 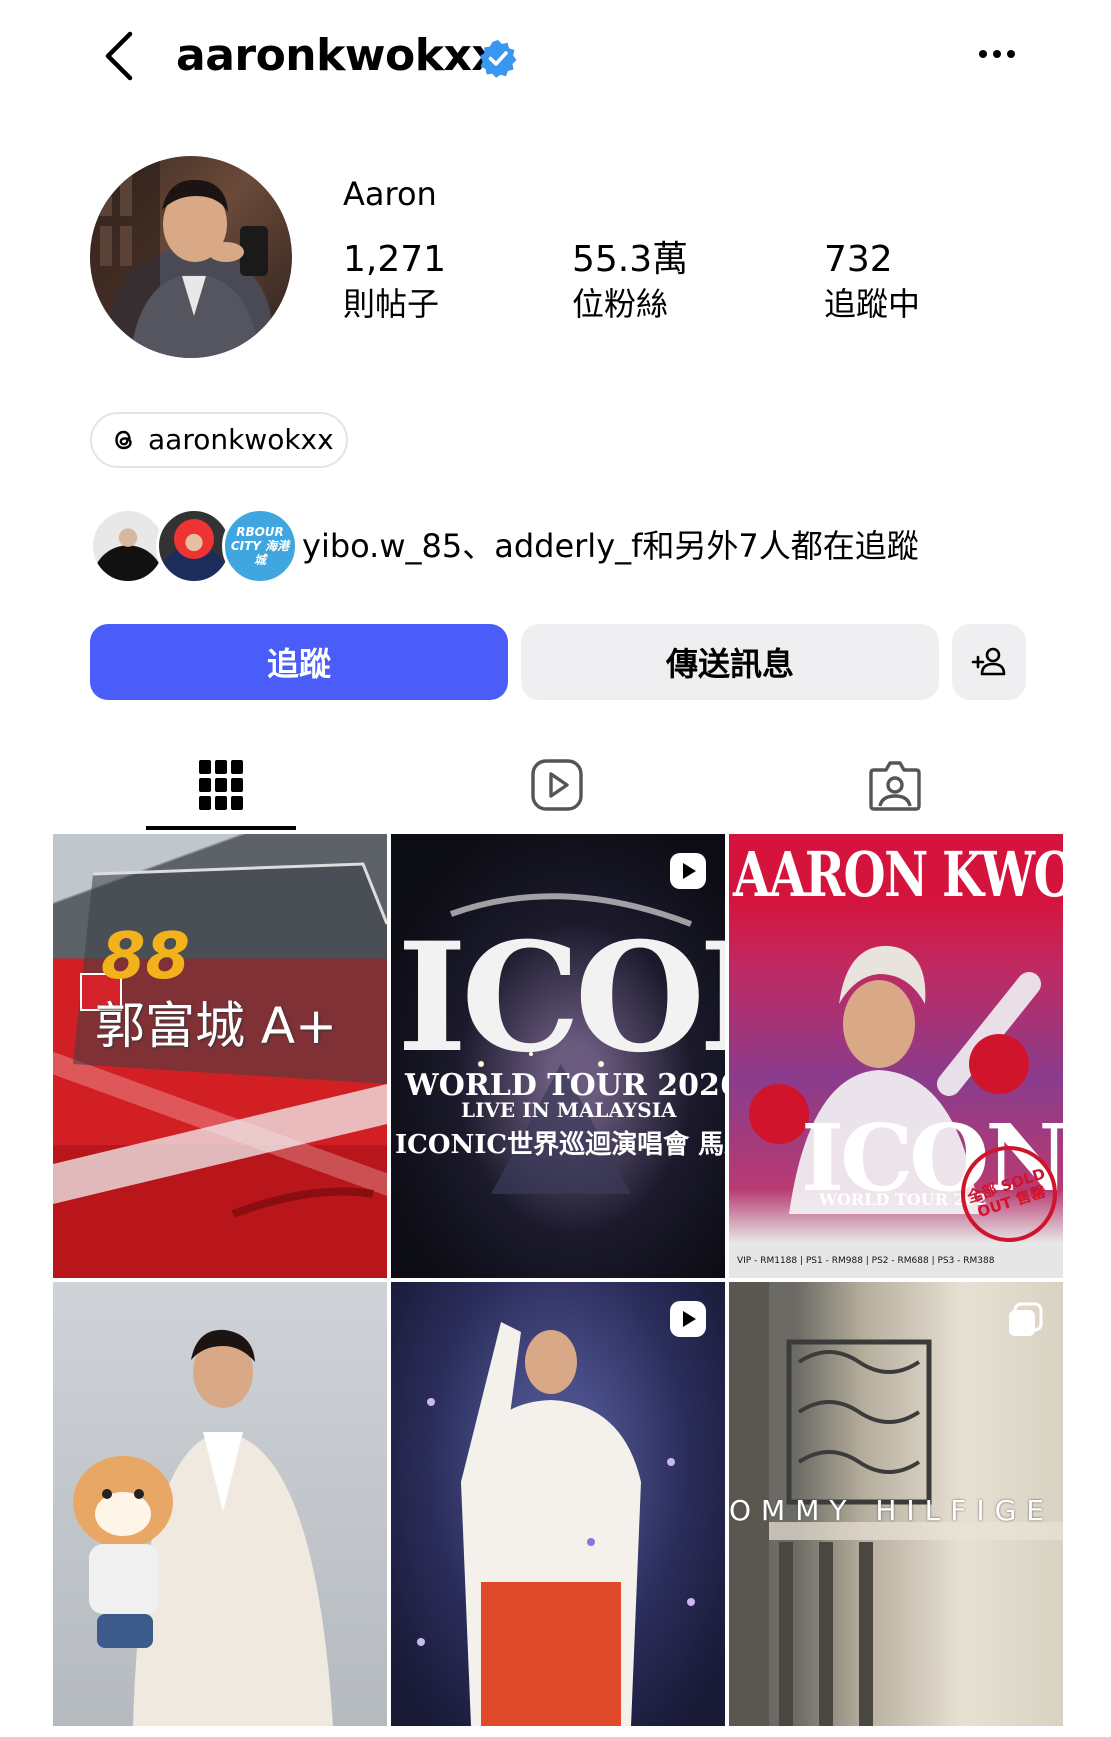 I want to click on profile-tabs, so click(x=555, y=785).